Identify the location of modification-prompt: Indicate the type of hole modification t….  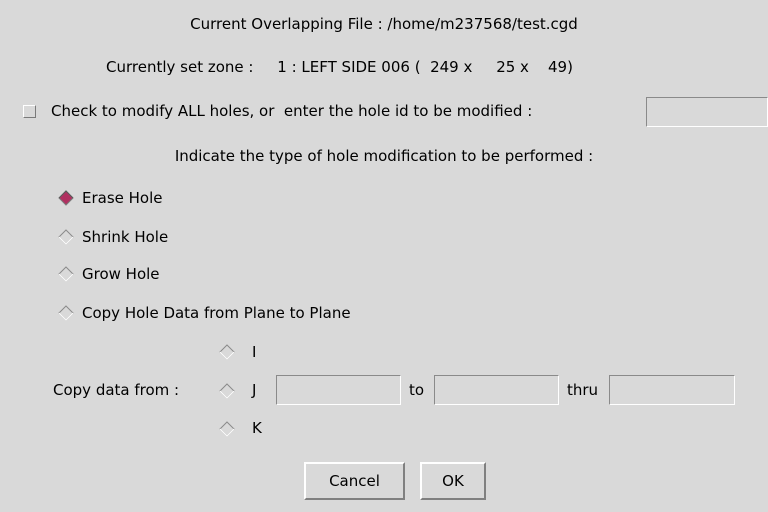
(384, 156).